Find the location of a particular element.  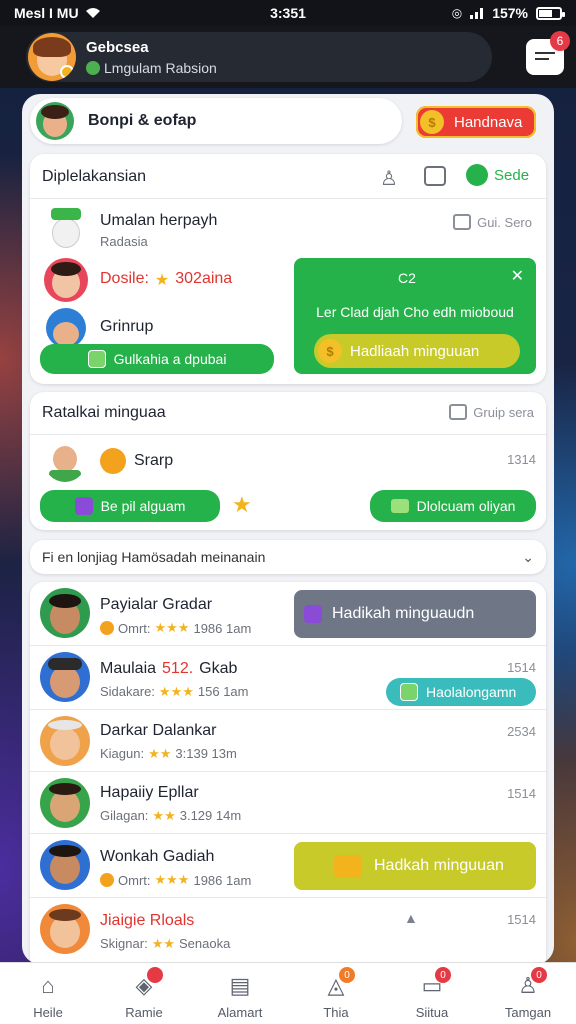

user-subtitle: Lmgulam Rabsion is located at coordinates (160, 67).